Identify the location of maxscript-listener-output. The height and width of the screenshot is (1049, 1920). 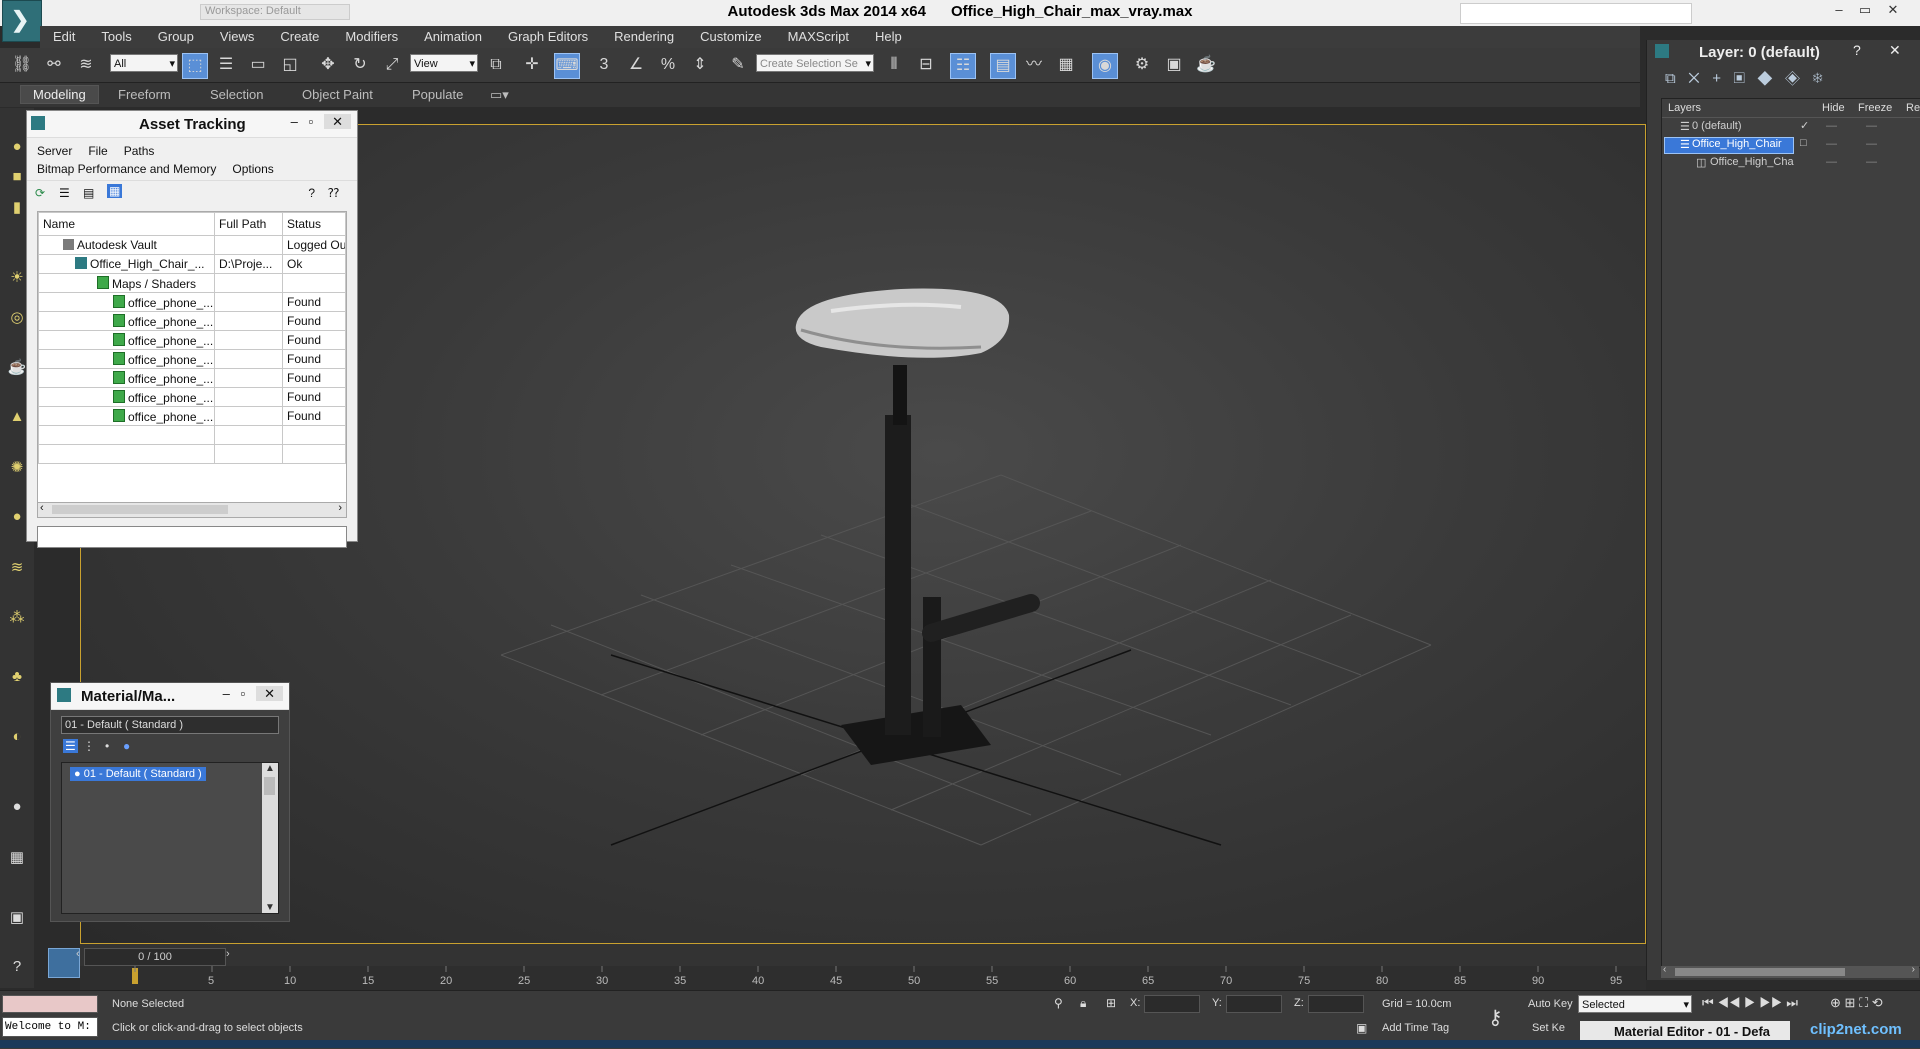
(50, 1004).